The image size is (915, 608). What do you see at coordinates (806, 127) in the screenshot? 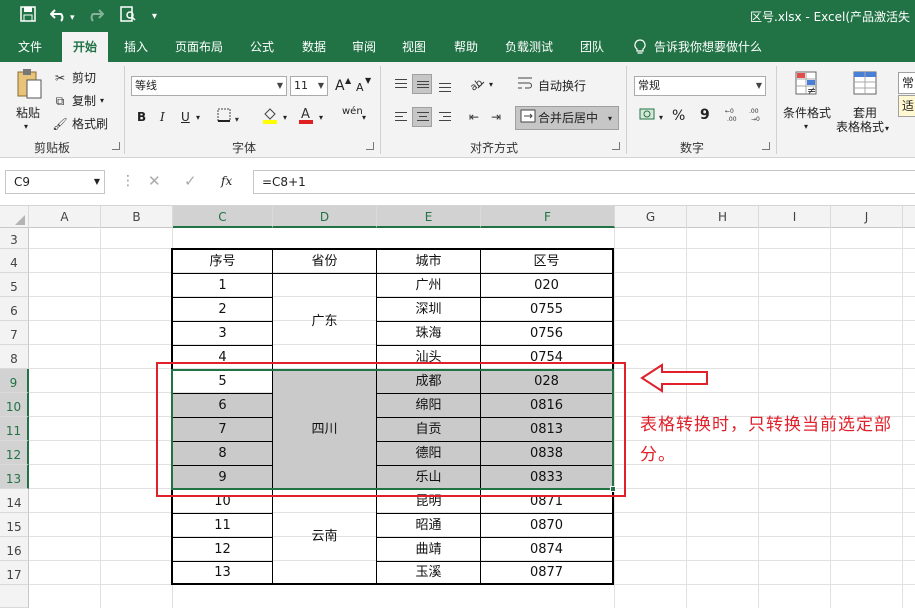
I see `conditional-dropdown-icon: ▾` at bounding box center [806, 127].